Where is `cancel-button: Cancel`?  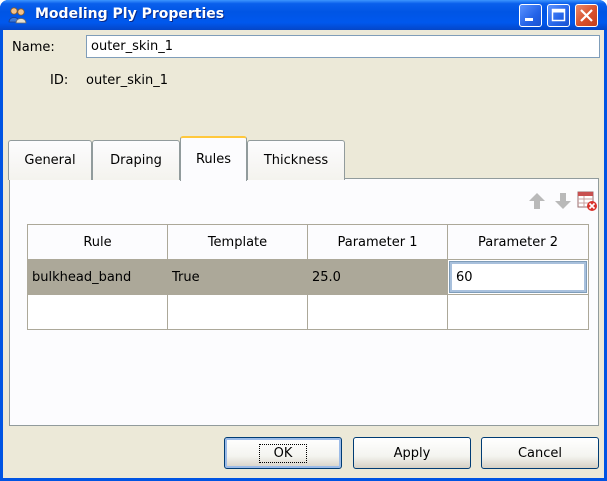
cancel-button: Cancel is located at coordinates (540, 453).